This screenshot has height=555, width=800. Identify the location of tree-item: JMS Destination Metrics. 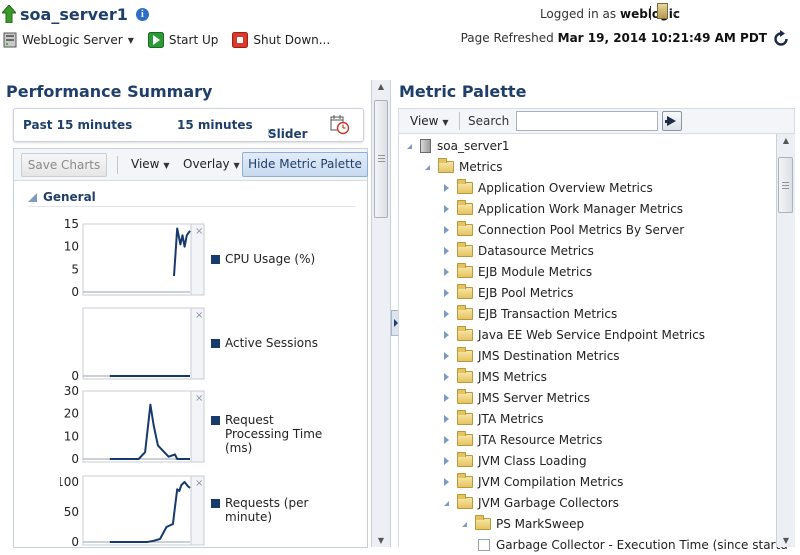
(530, 356).